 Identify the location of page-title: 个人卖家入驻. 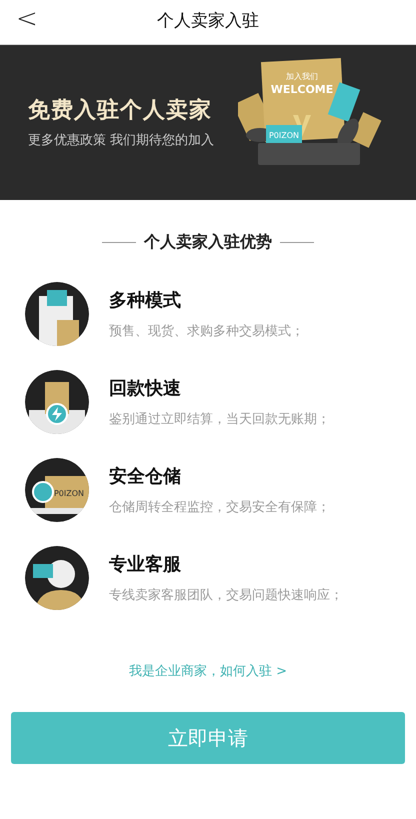
(208, 22).